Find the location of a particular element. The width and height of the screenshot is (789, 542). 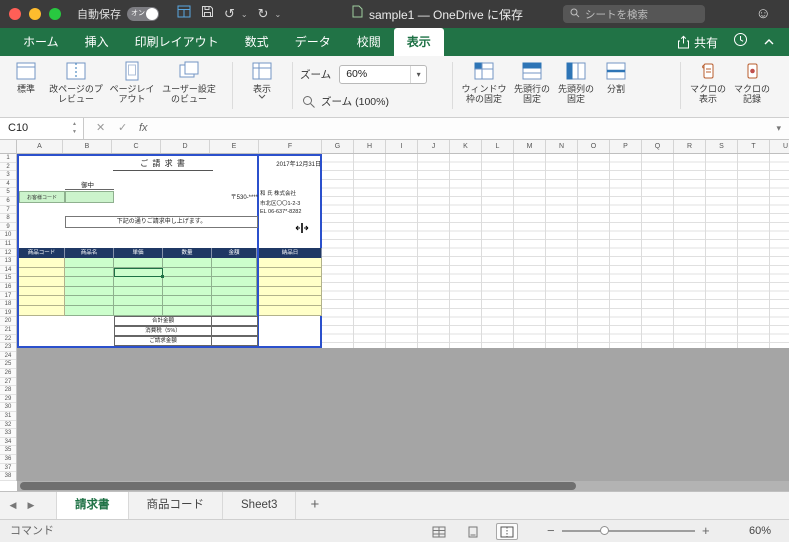

row-header-27: 27 is located at coordinates (8, 382).